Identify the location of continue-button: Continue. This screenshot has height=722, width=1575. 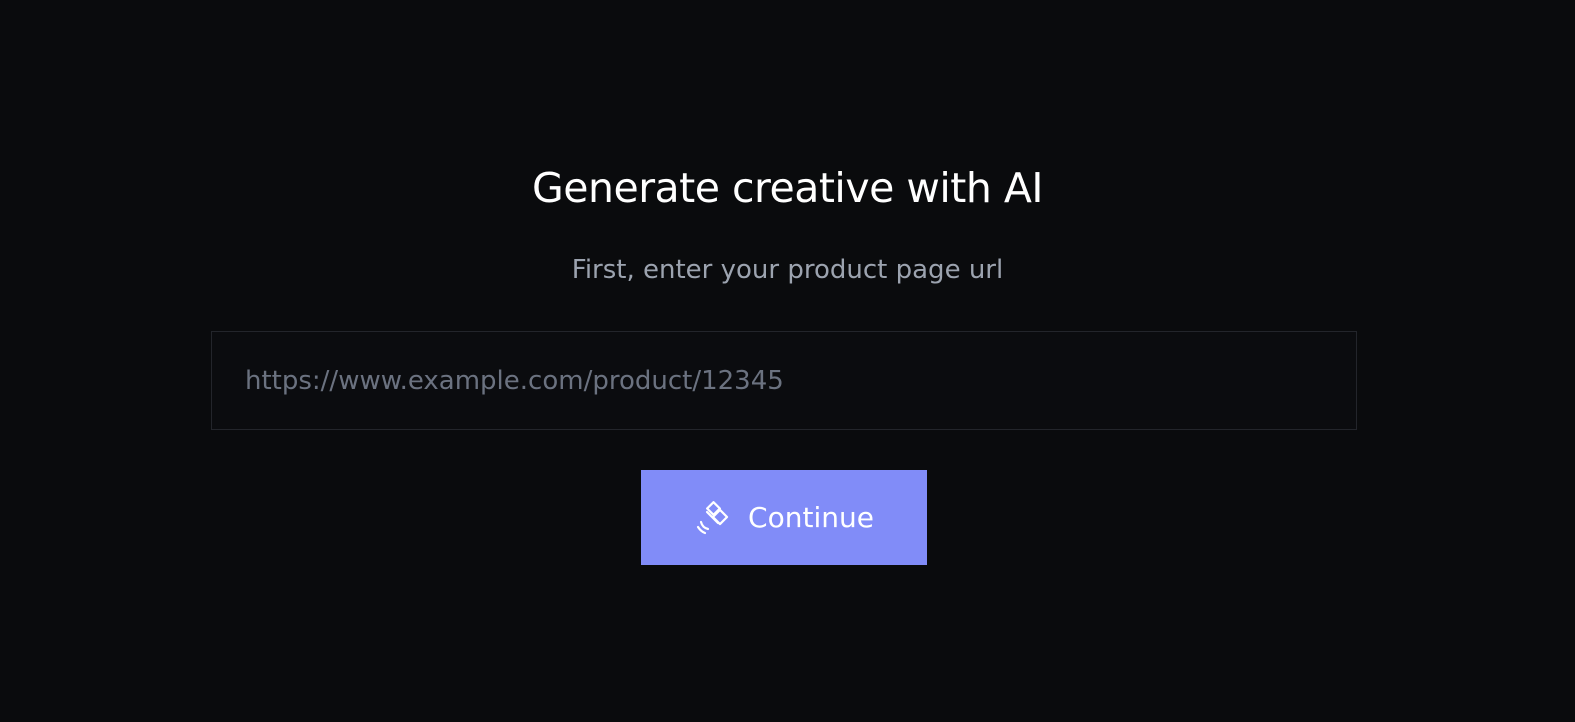
(784, 517).